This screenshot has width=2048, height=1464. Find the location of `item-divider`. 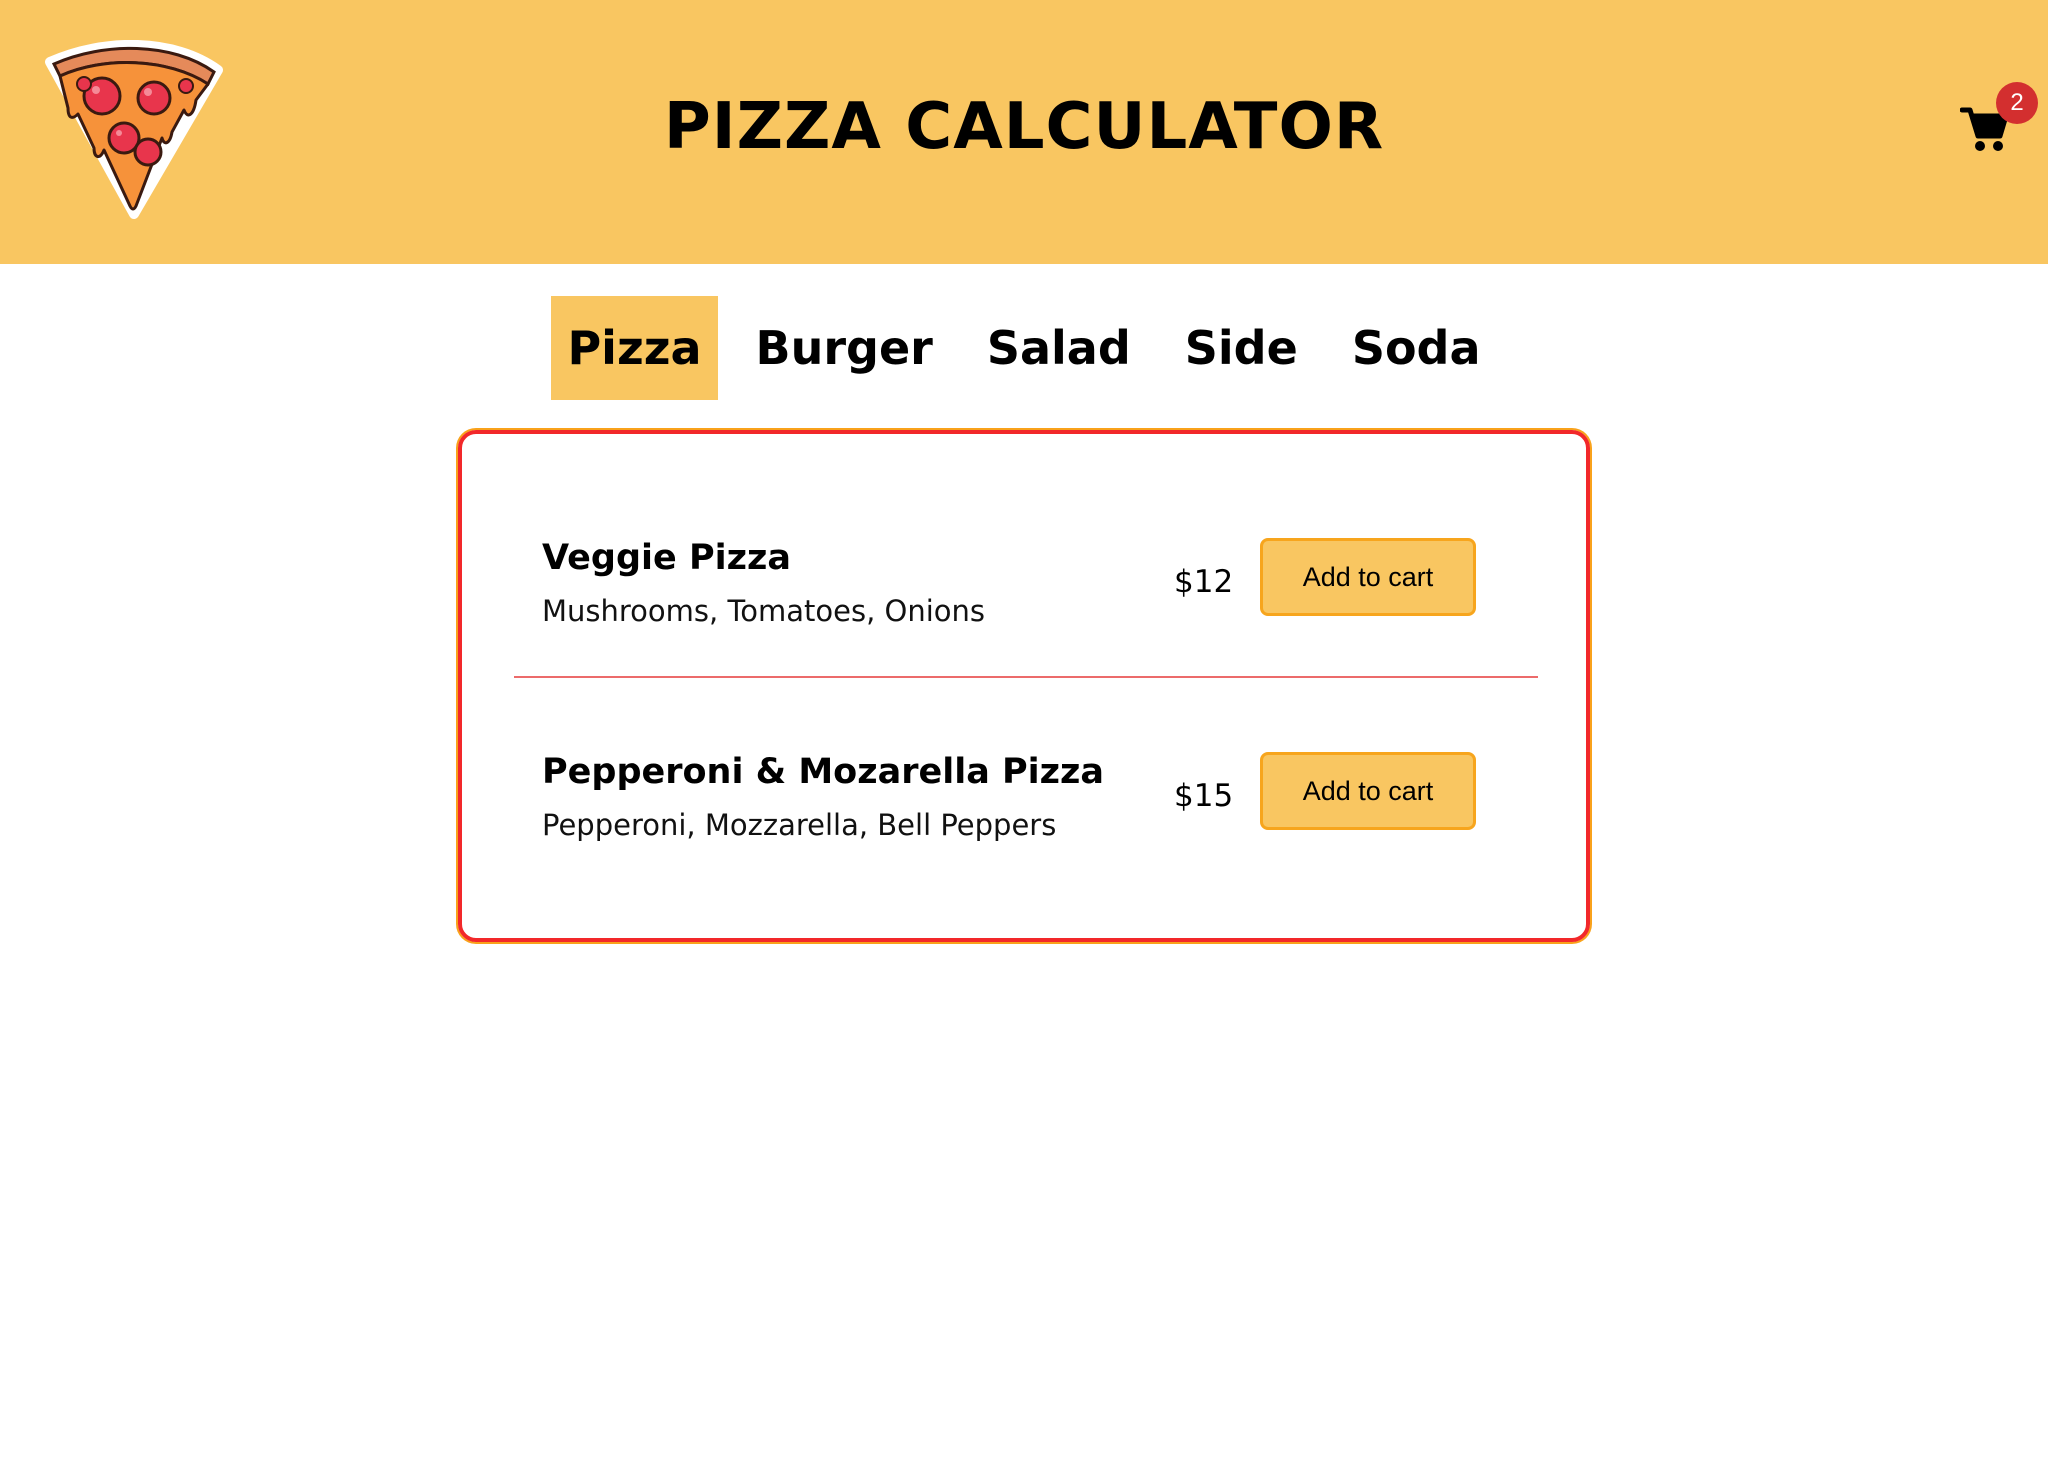

item-divider is located at coordinates (1026, 677).